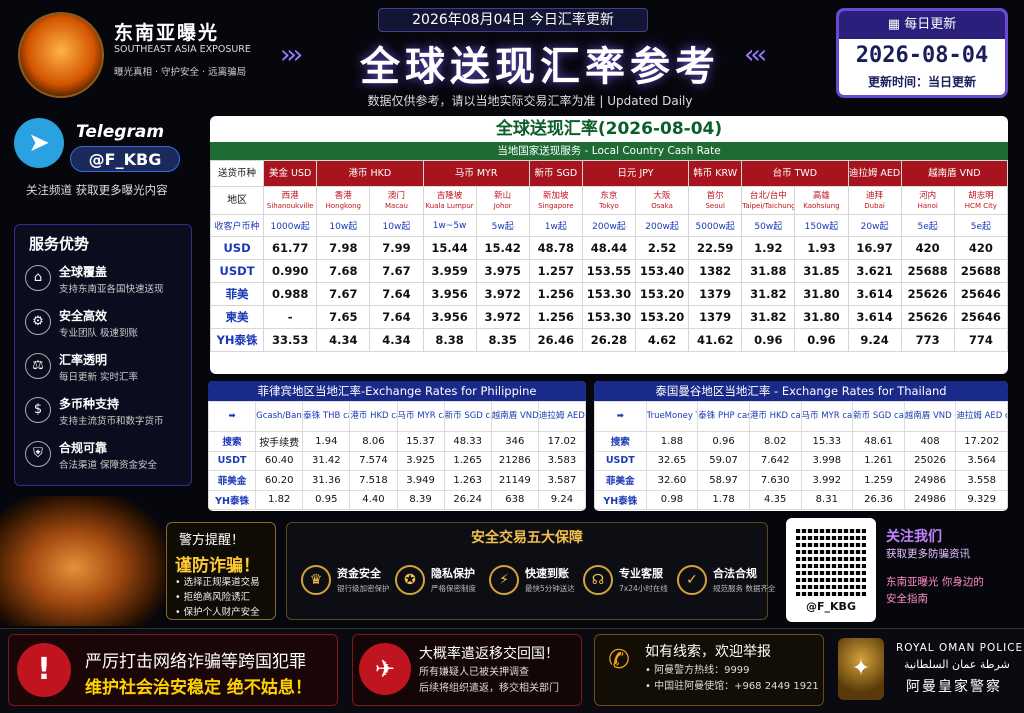 This screenshot has width=1024, height=713. What do you see at coordinates (768, 195) in the screenshot?
I see `region-cn: 台北/台中` at bounding box center [768, 195].